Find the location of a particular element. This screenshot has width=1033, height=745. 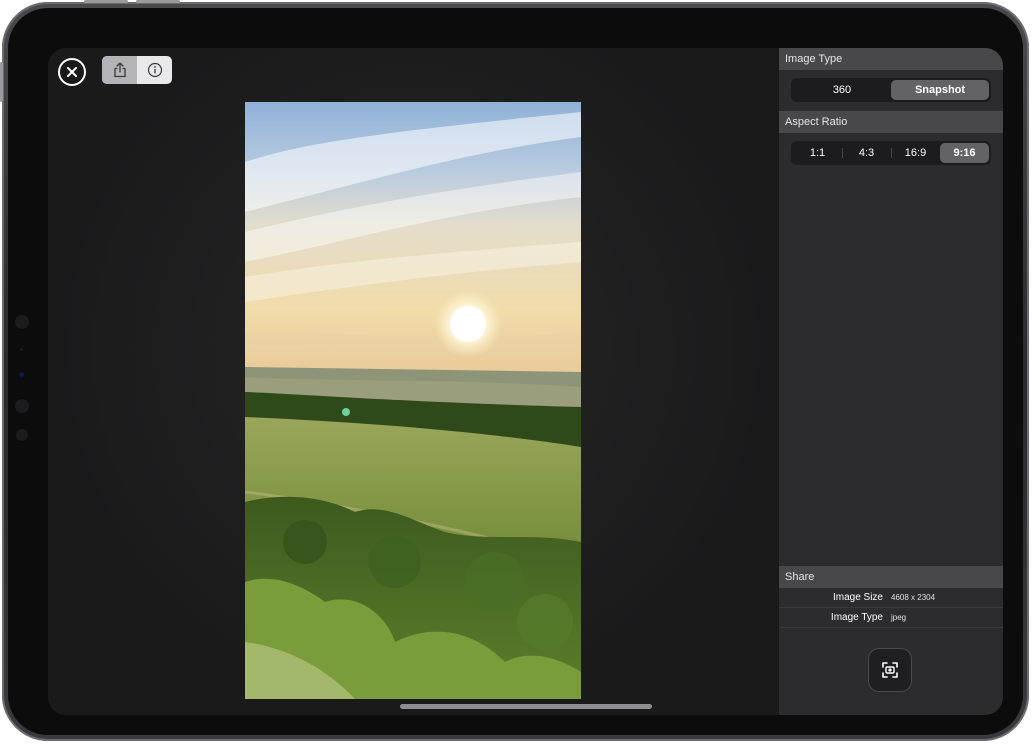

top-button is located at coordinates (158, 1).